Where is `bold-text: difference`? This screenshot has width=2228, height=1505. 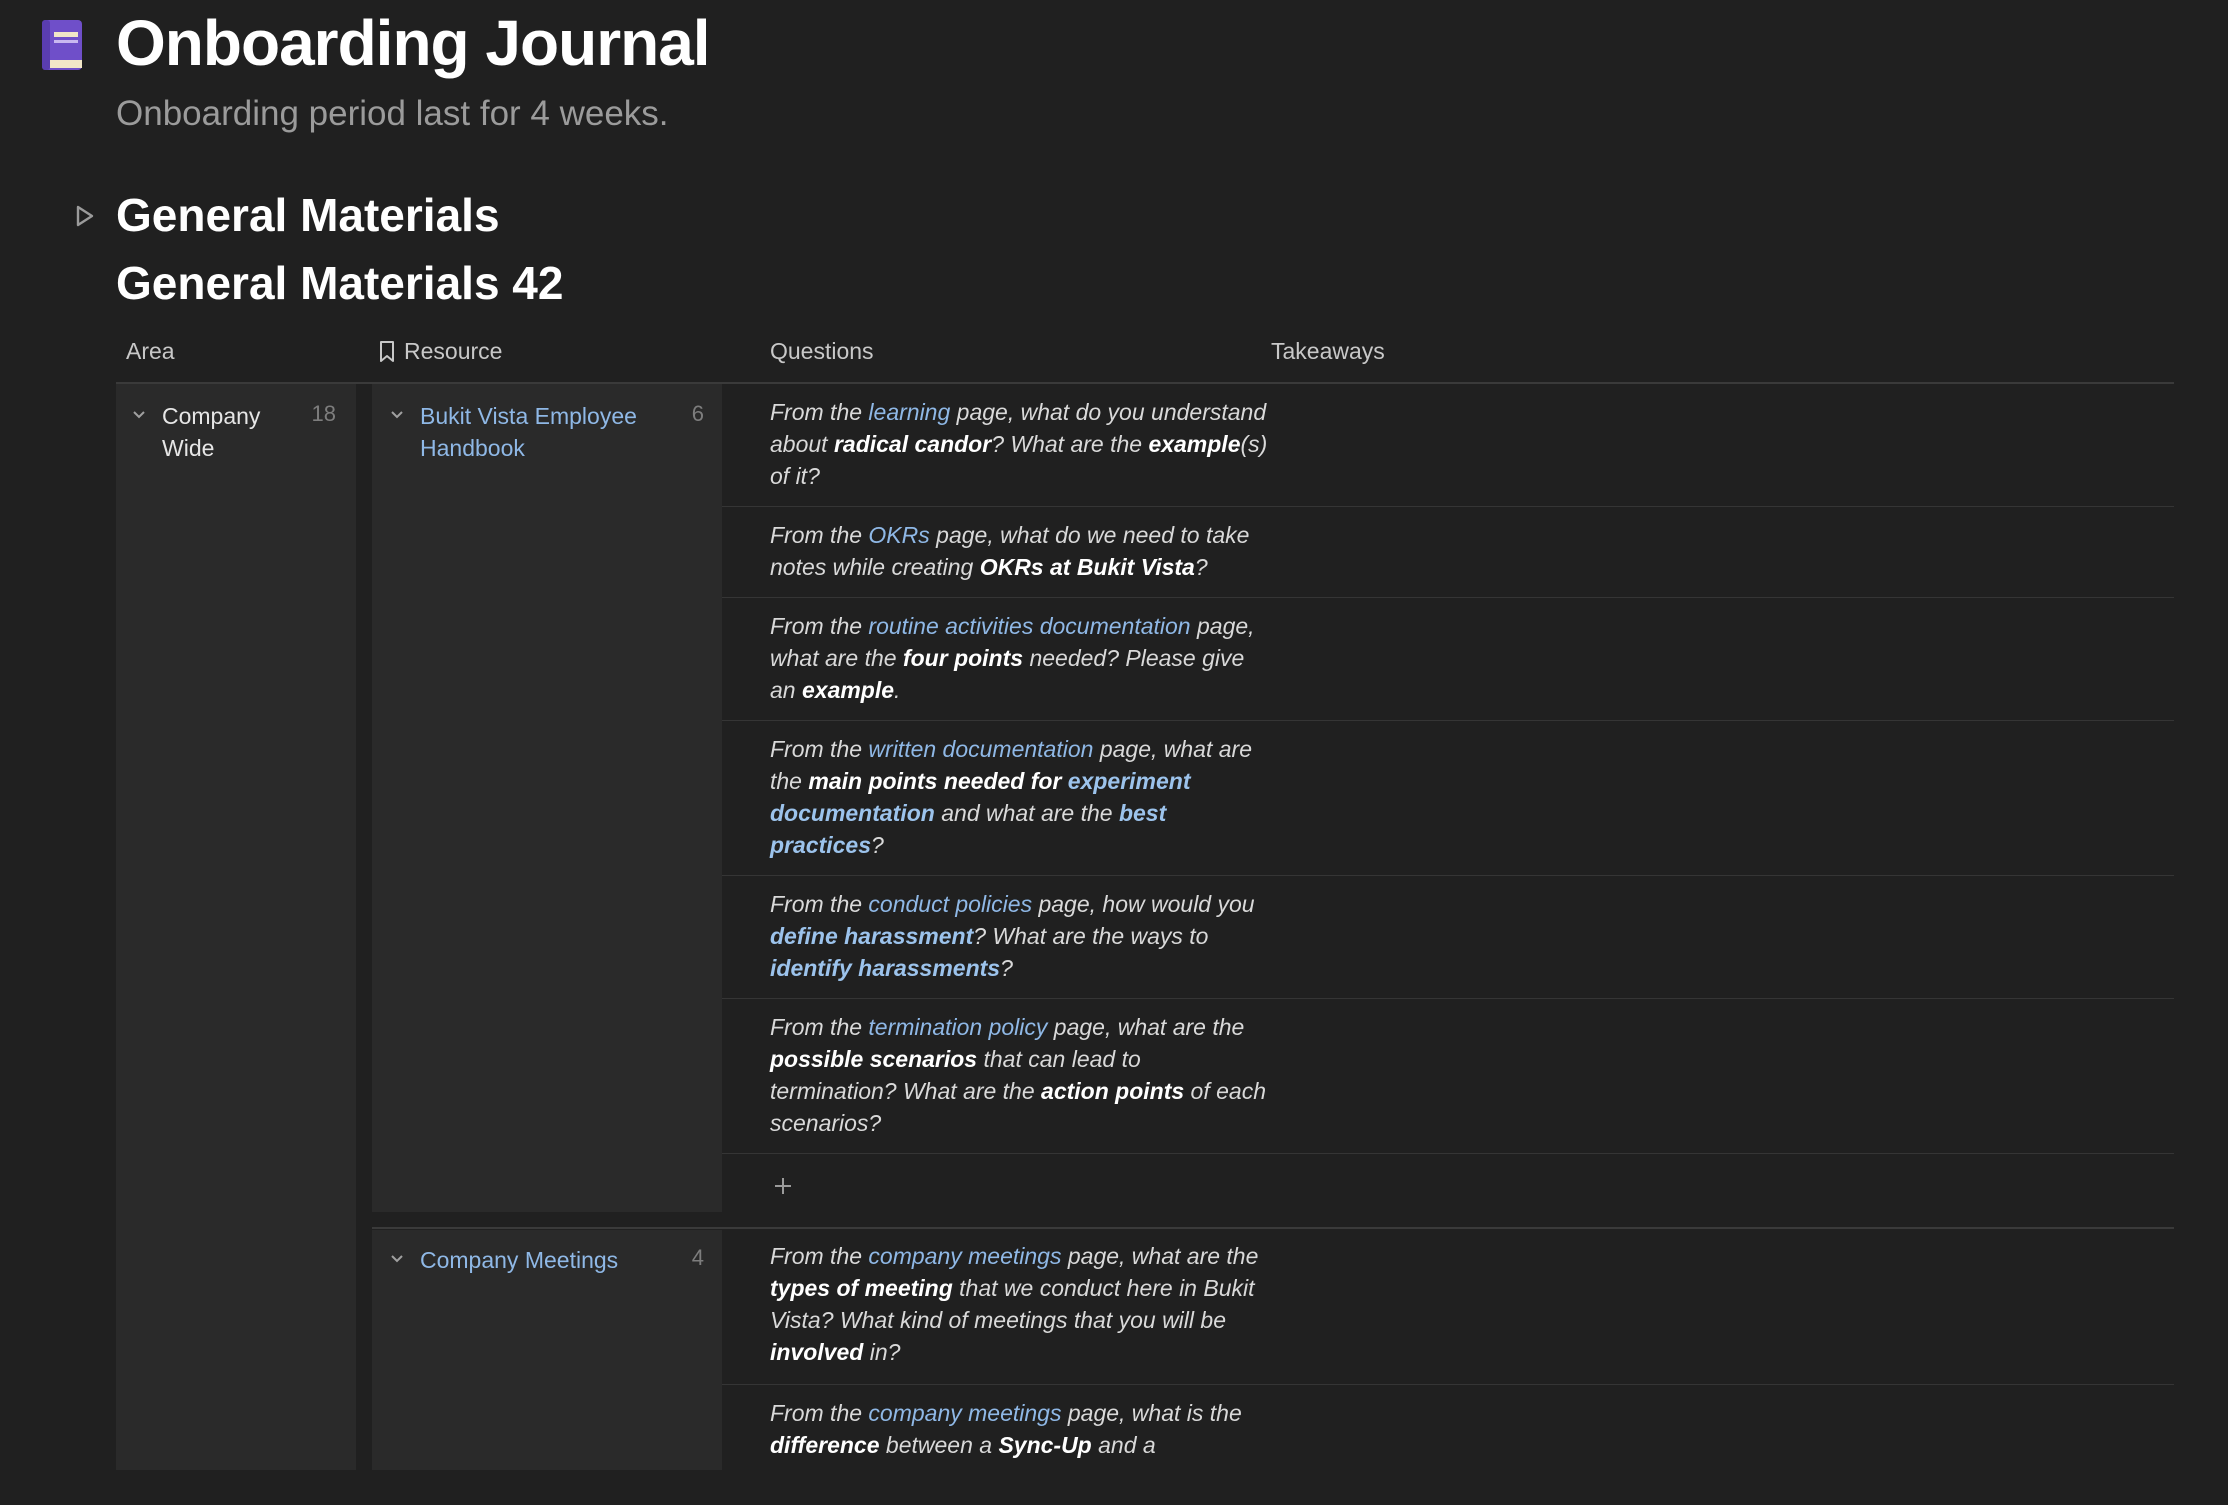
bold-text: difference is located at coordinates (825, 1445).